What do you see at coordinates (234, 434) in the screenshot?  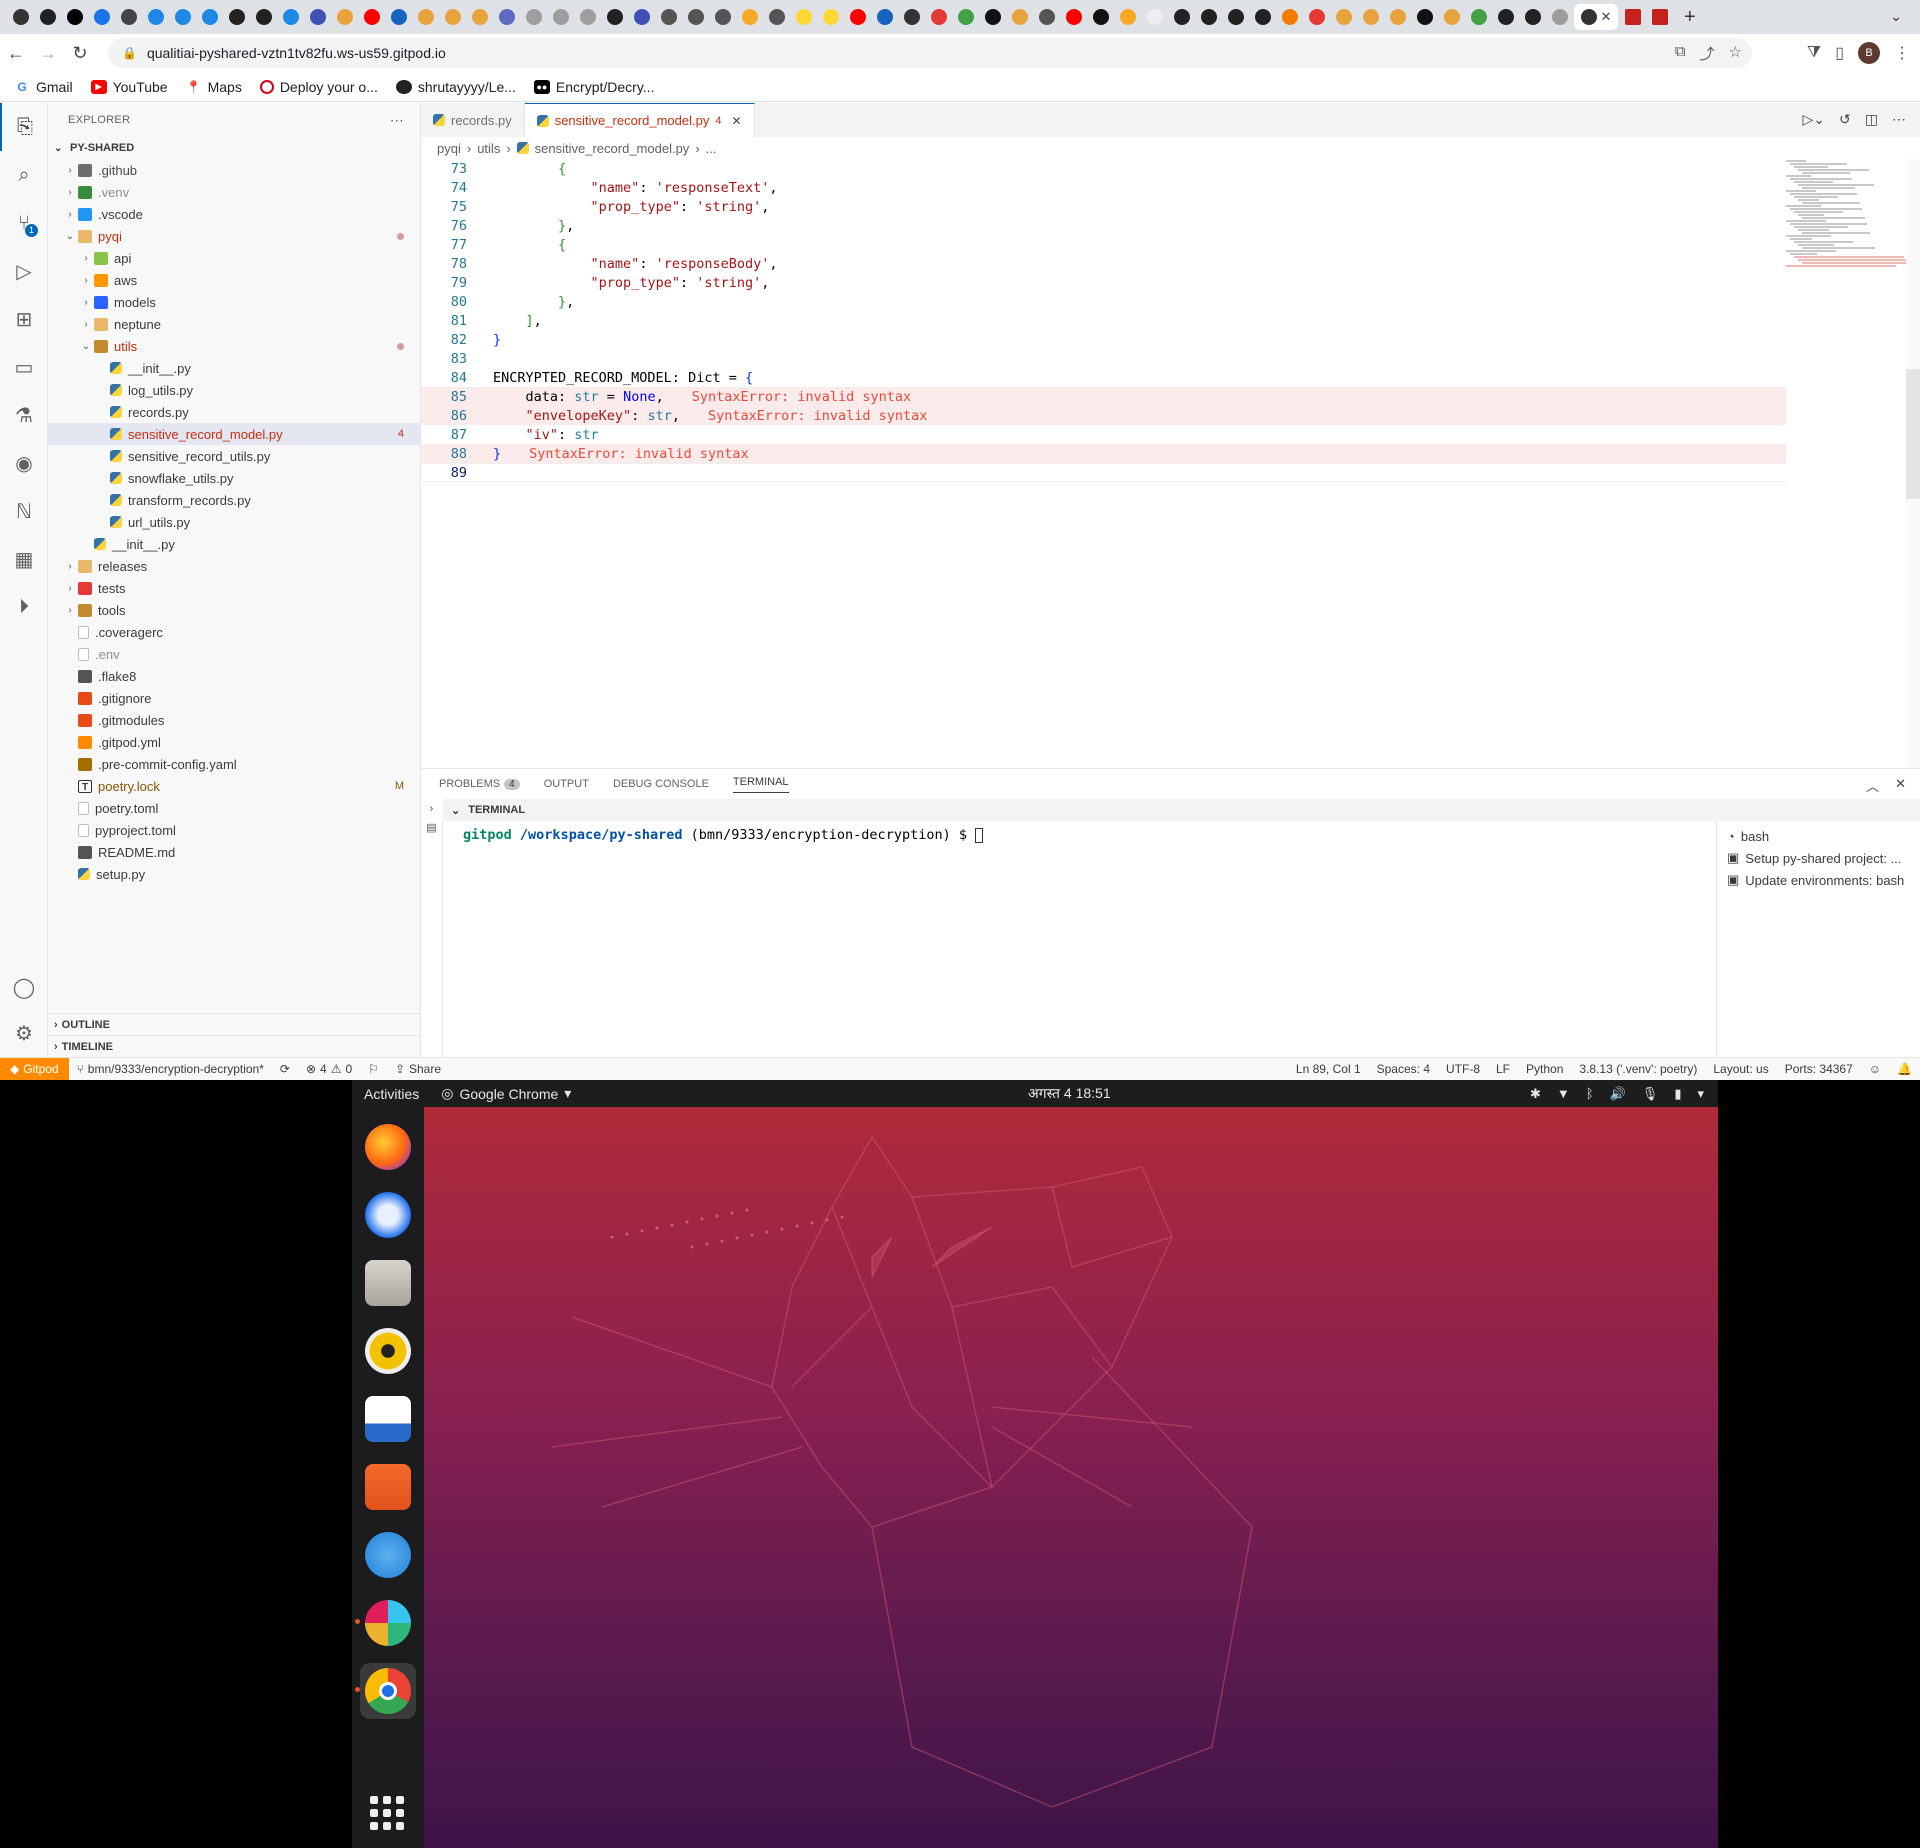 I see `tree-item-sensitive-record-model-py: sensitive_record_model.py 4` at bounding box center [234, 434].